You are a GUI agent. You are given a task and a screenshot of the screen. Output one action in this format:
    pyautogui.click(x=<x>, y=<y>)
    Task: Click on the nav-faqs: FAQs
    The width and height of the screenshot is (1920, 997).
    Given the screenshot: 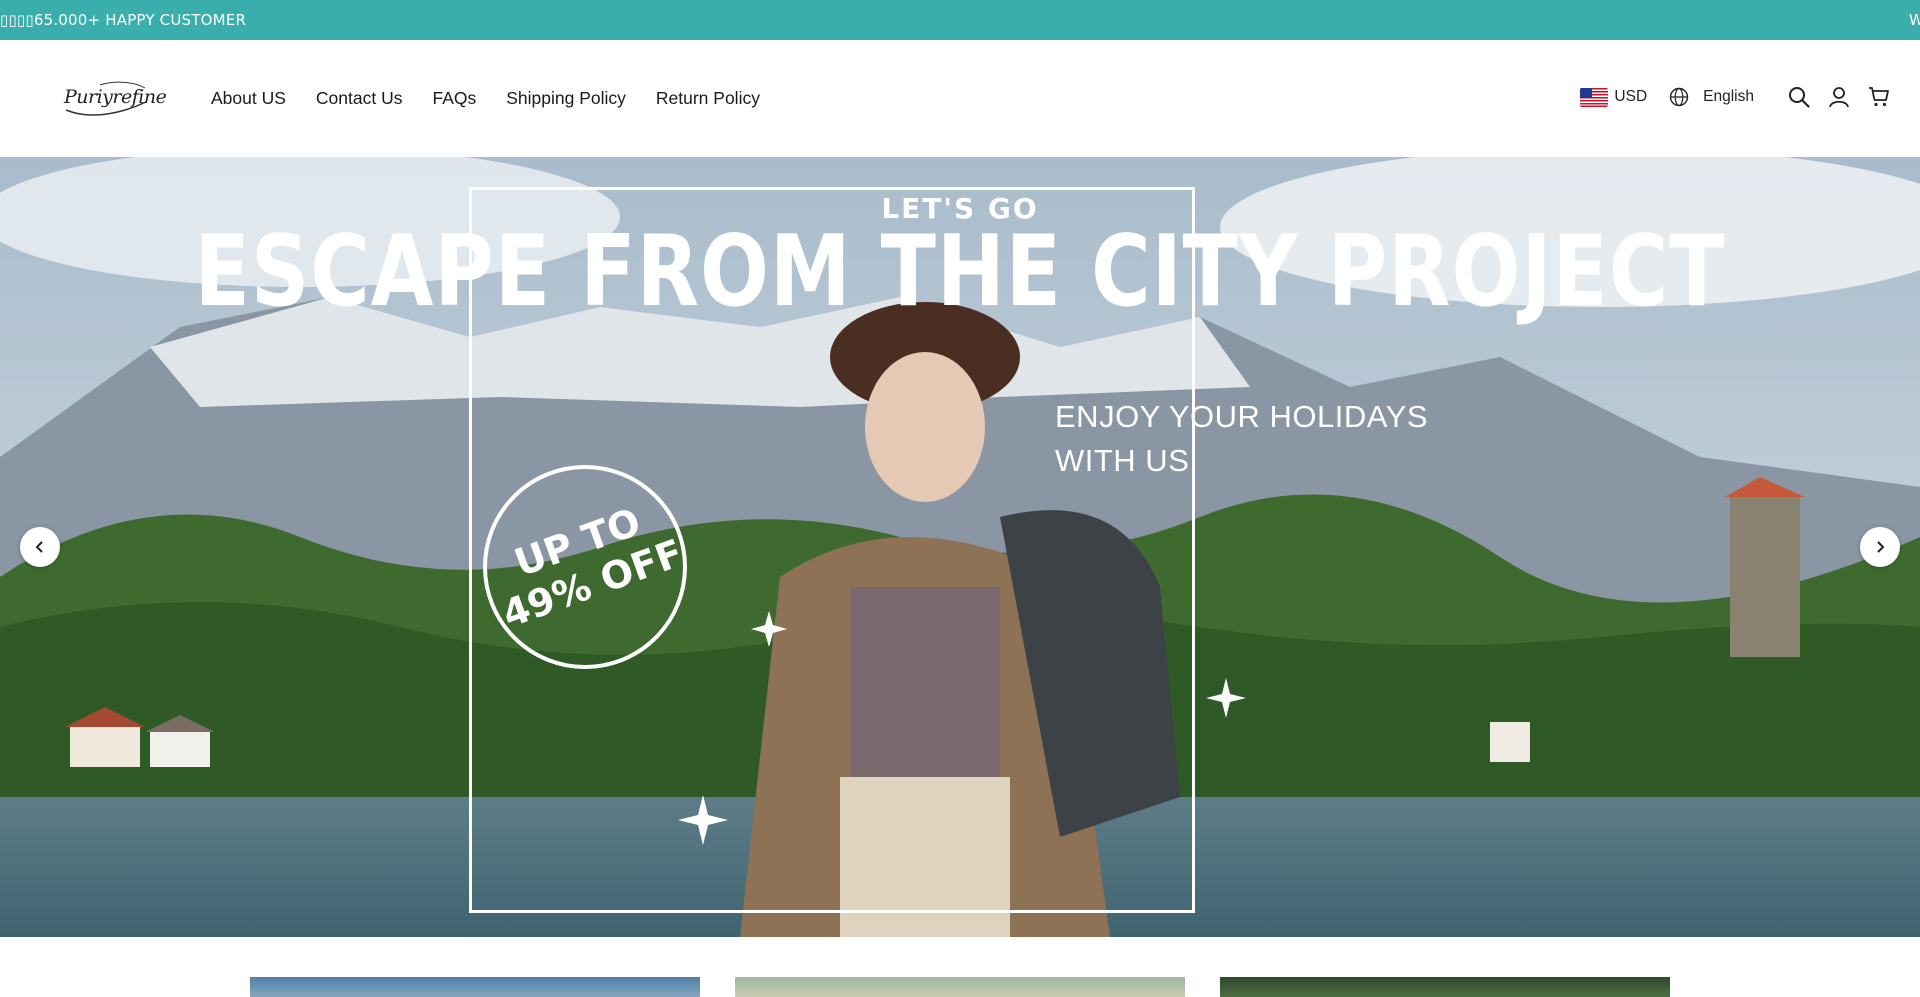 What is the action you would take?
    pyautogui.click(x=454, y=98)
    